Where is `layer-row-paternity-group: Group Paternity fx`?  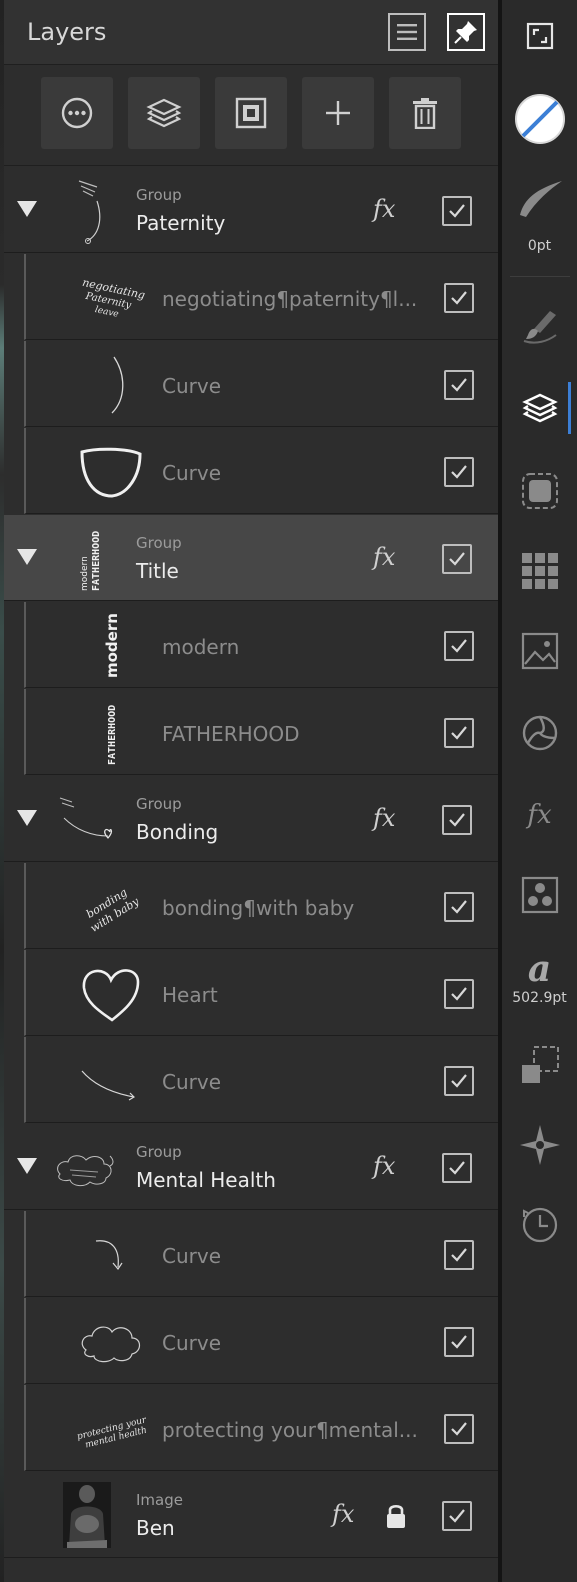 layer-row-paternity-group: Group Paternity fx is located at coordinates (251, 210).